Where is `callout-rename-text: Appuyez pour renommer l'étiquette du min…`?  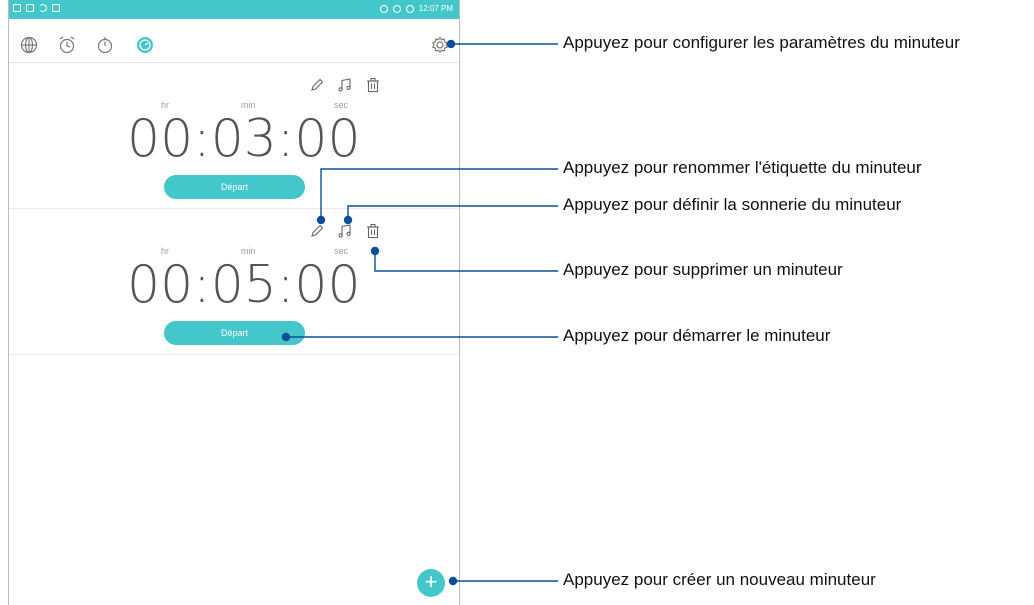 callout-rename-text: Appuyez pour renommer l'étiquette du min… is located at coordinates (742, 167).